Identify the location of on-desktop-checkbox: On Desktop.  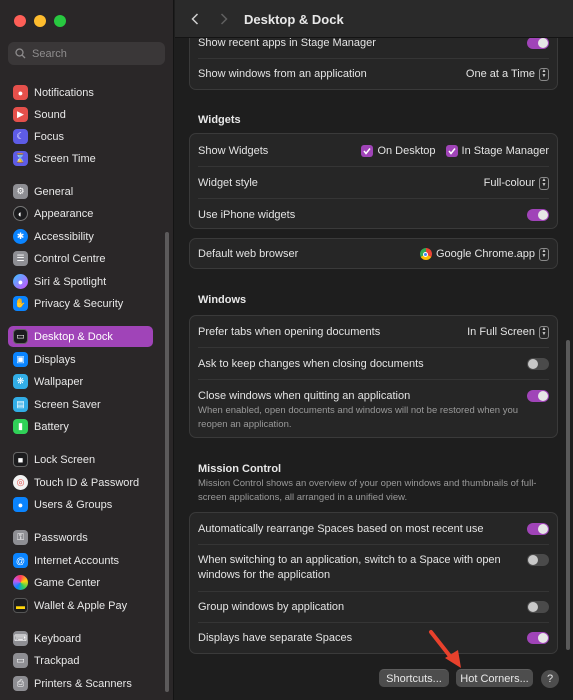
(398, 151).